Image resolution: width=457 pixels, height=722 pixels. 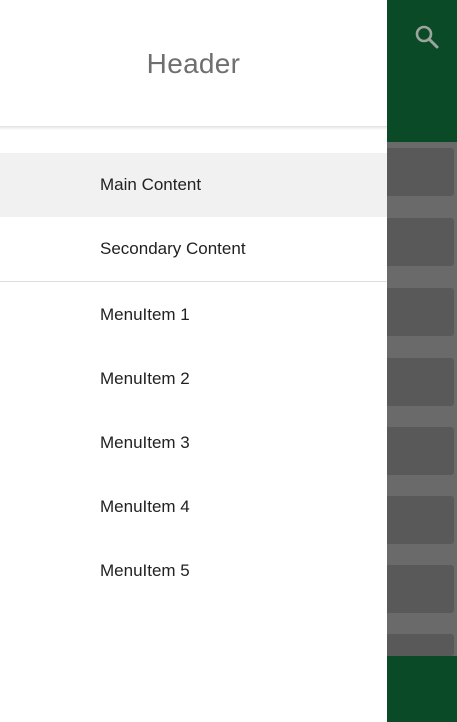 I want to click on drawer-header: Header, so click(x=193, y=63).